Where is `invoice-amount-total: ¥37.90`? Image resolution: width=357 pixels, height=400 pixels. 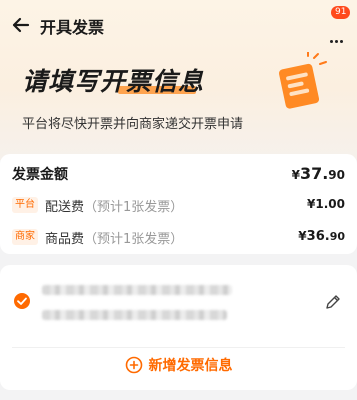
invoice-amount-total: ¥37.90 is located at coordinates (318, 173).